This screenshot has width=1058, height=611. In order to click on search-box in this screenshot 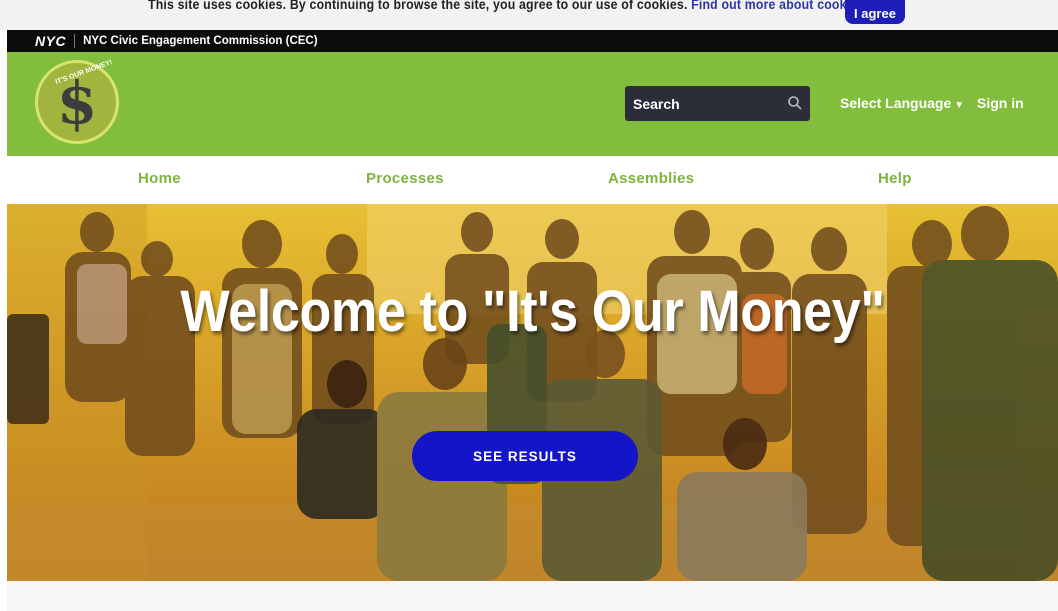, I will do `click(717, 103)`.